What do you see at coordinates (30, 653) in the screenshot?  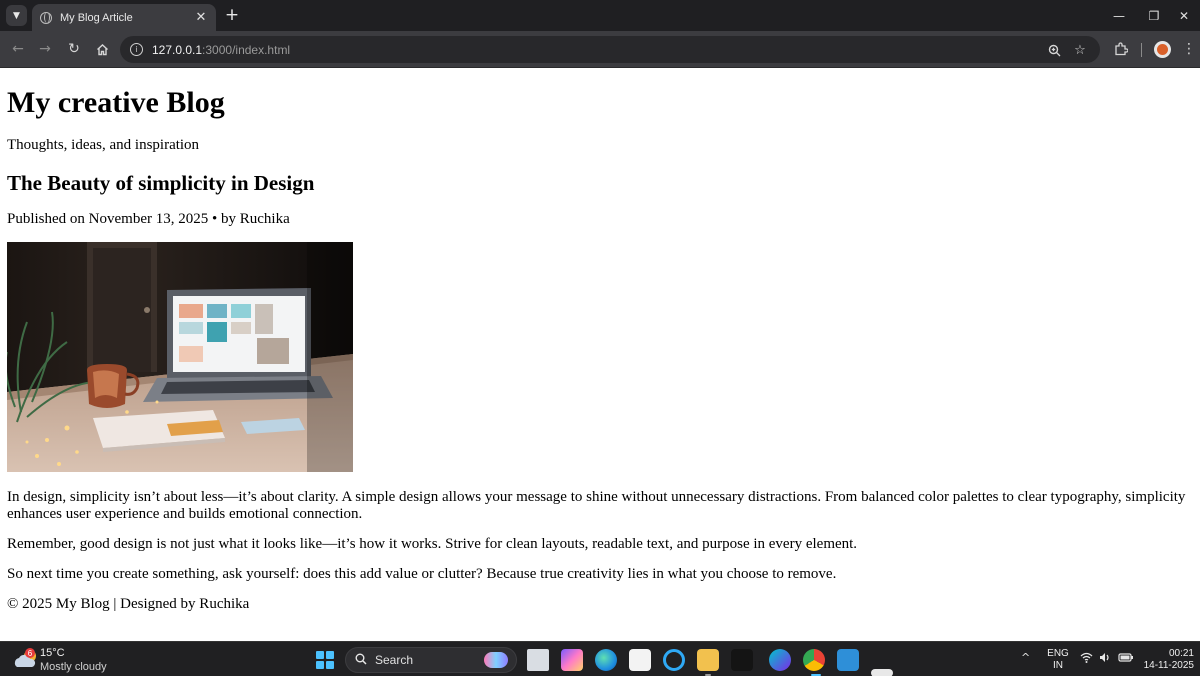 I see `weather-alert-badge: 6` at bounding box center [30, 653].